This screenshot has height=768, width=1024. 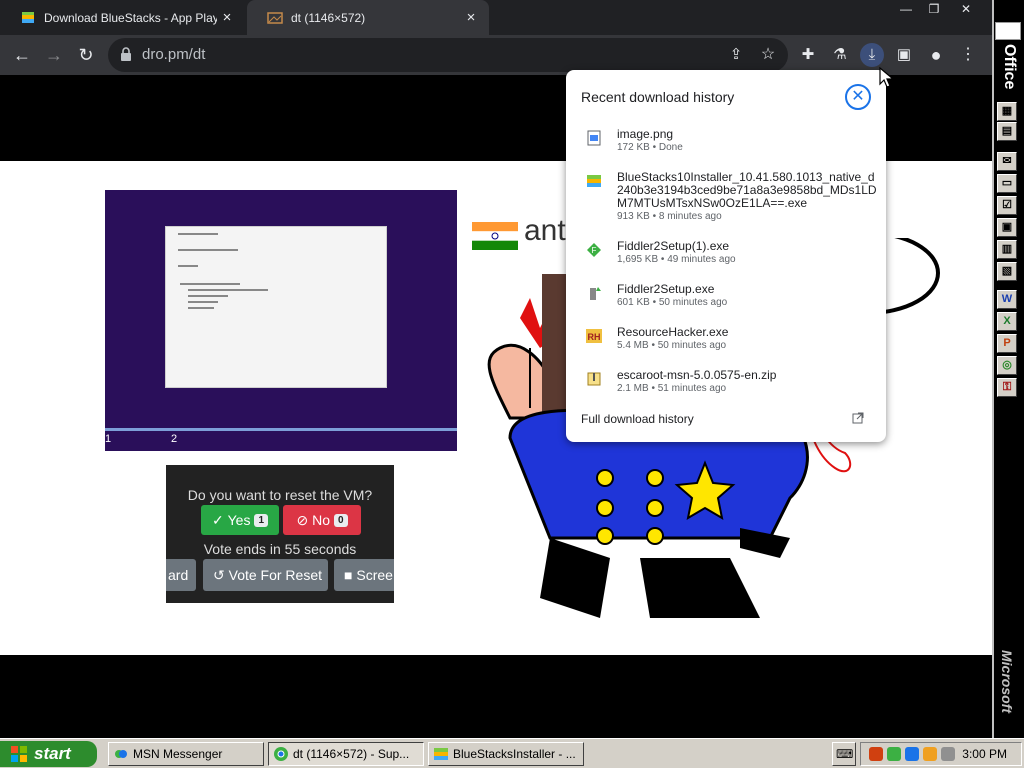 What do you see at coordinates (1007, 271) in the screenshot?
I see `folder-icon: ▧` at bounding box center [1007, 271].